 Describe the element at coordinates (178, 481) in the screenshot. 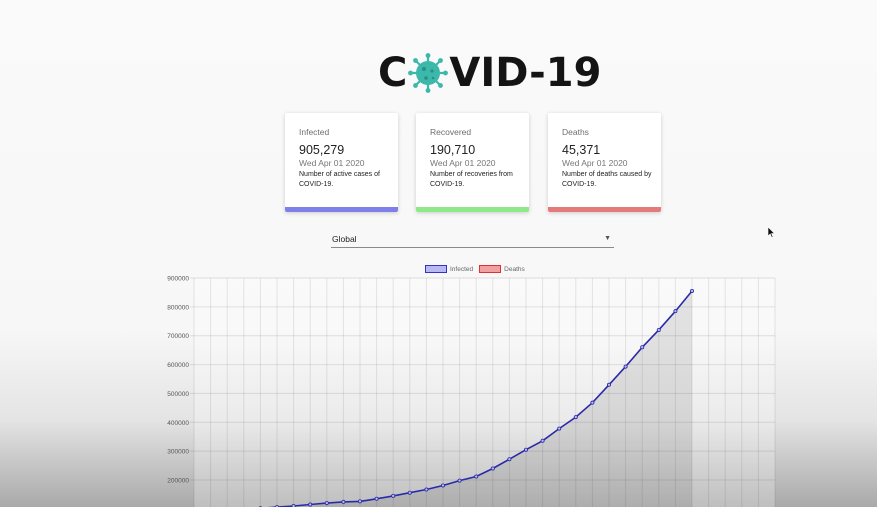

I see `y-tick-label: 200000` at that location.